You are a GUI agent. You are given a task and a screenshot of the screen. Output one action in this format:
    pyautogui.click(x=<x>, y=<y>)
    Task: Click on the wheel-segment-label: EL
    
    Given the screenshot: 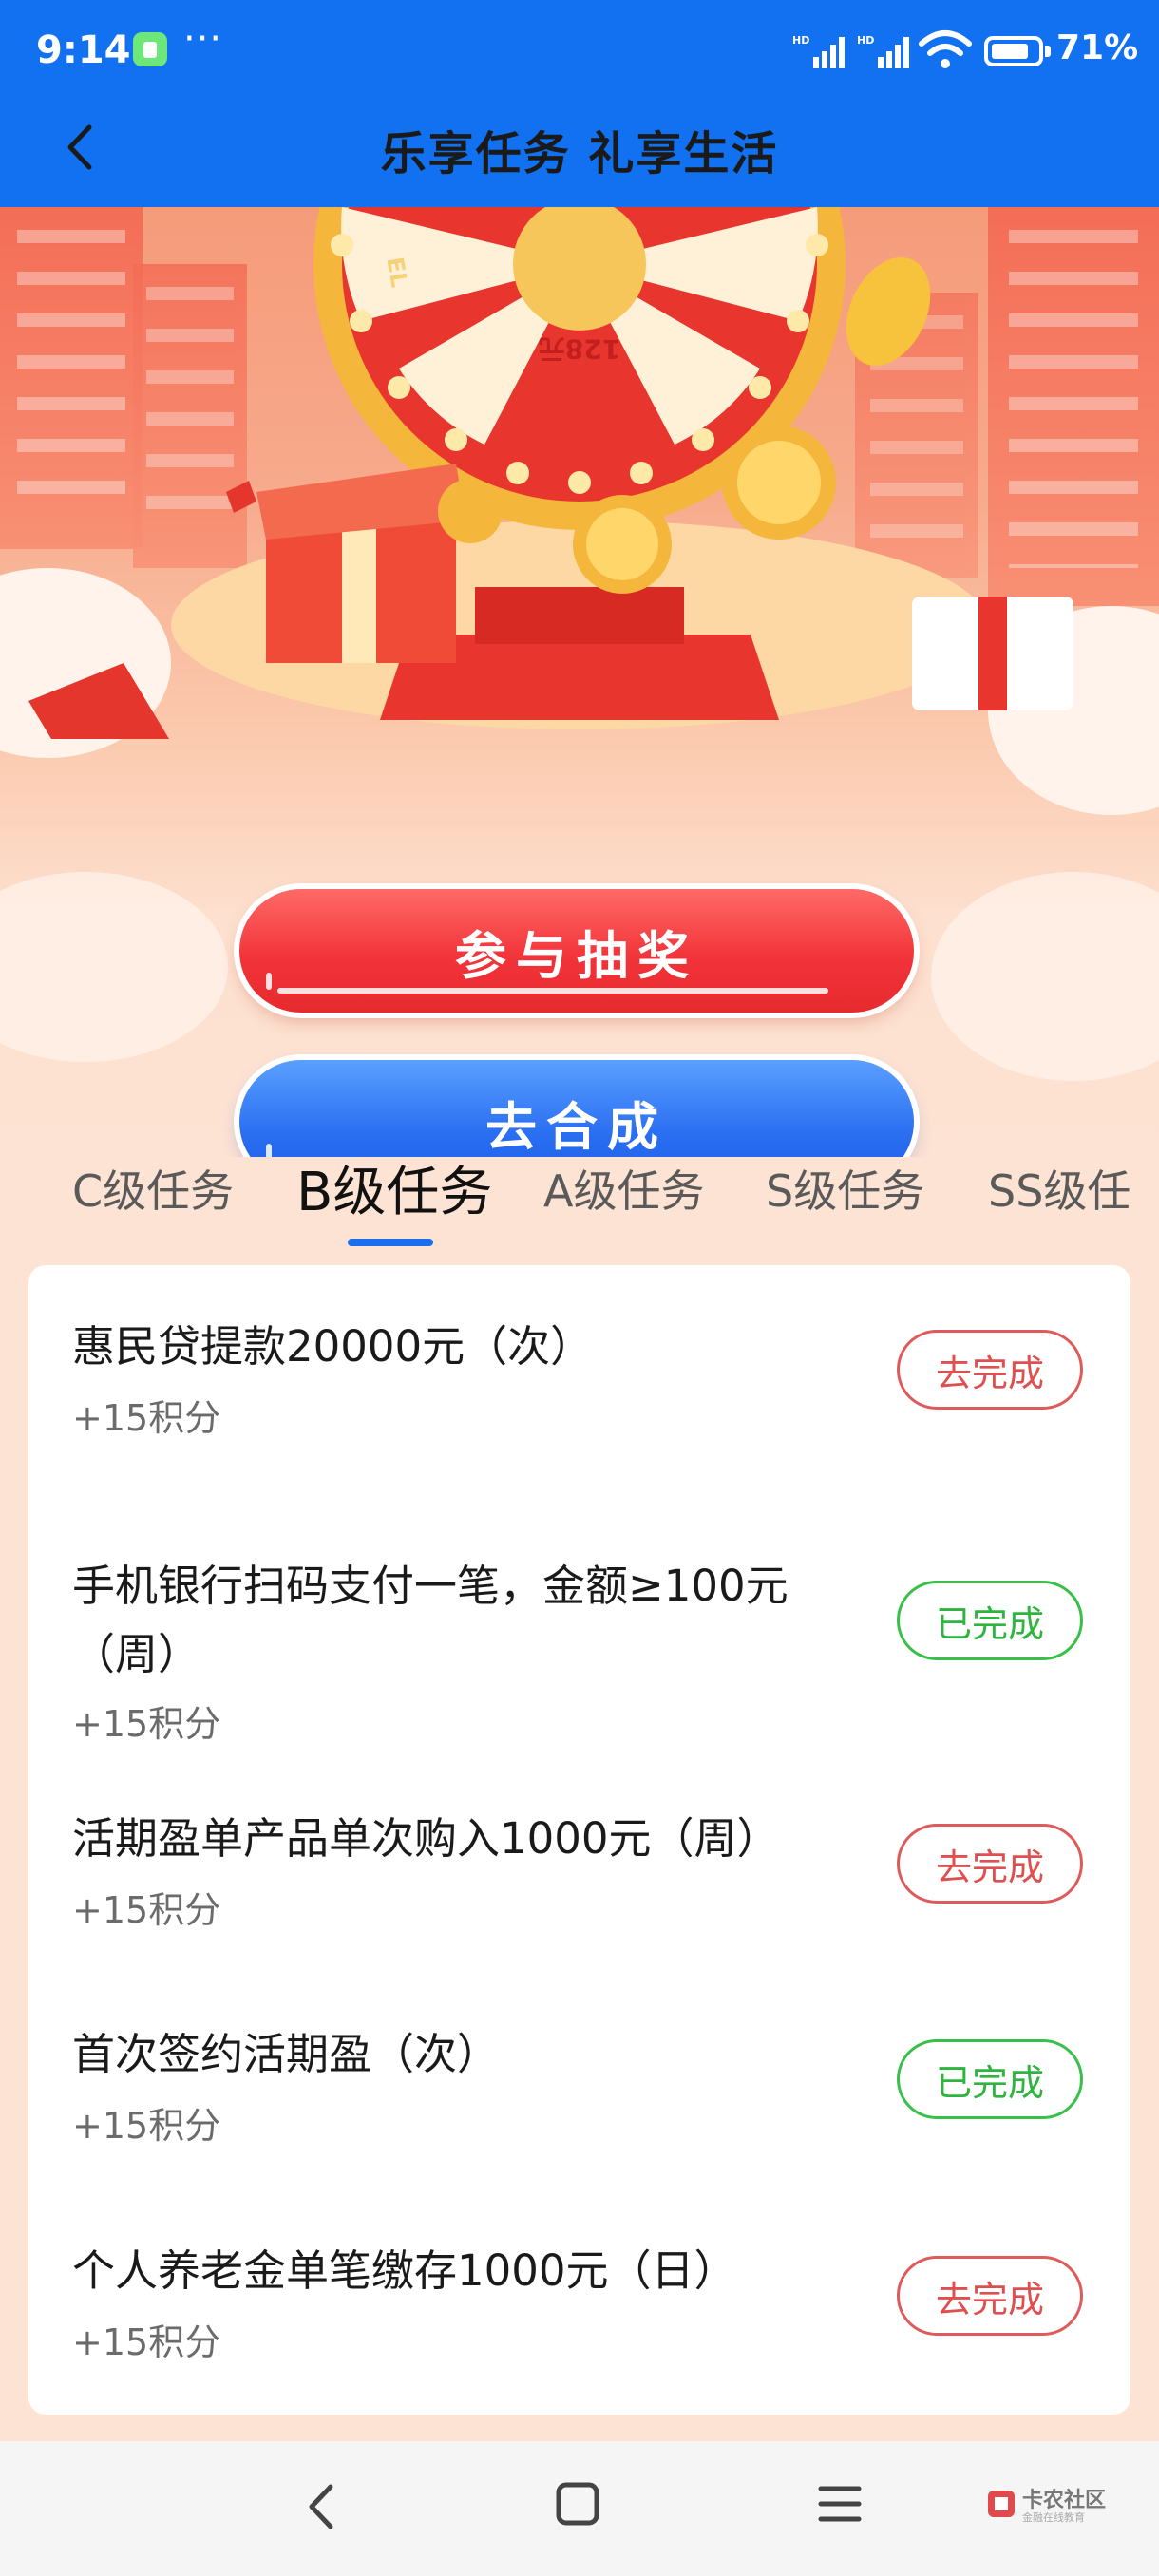 What is the action you would take?
    pyautogui.click(x=396, y=273)
    